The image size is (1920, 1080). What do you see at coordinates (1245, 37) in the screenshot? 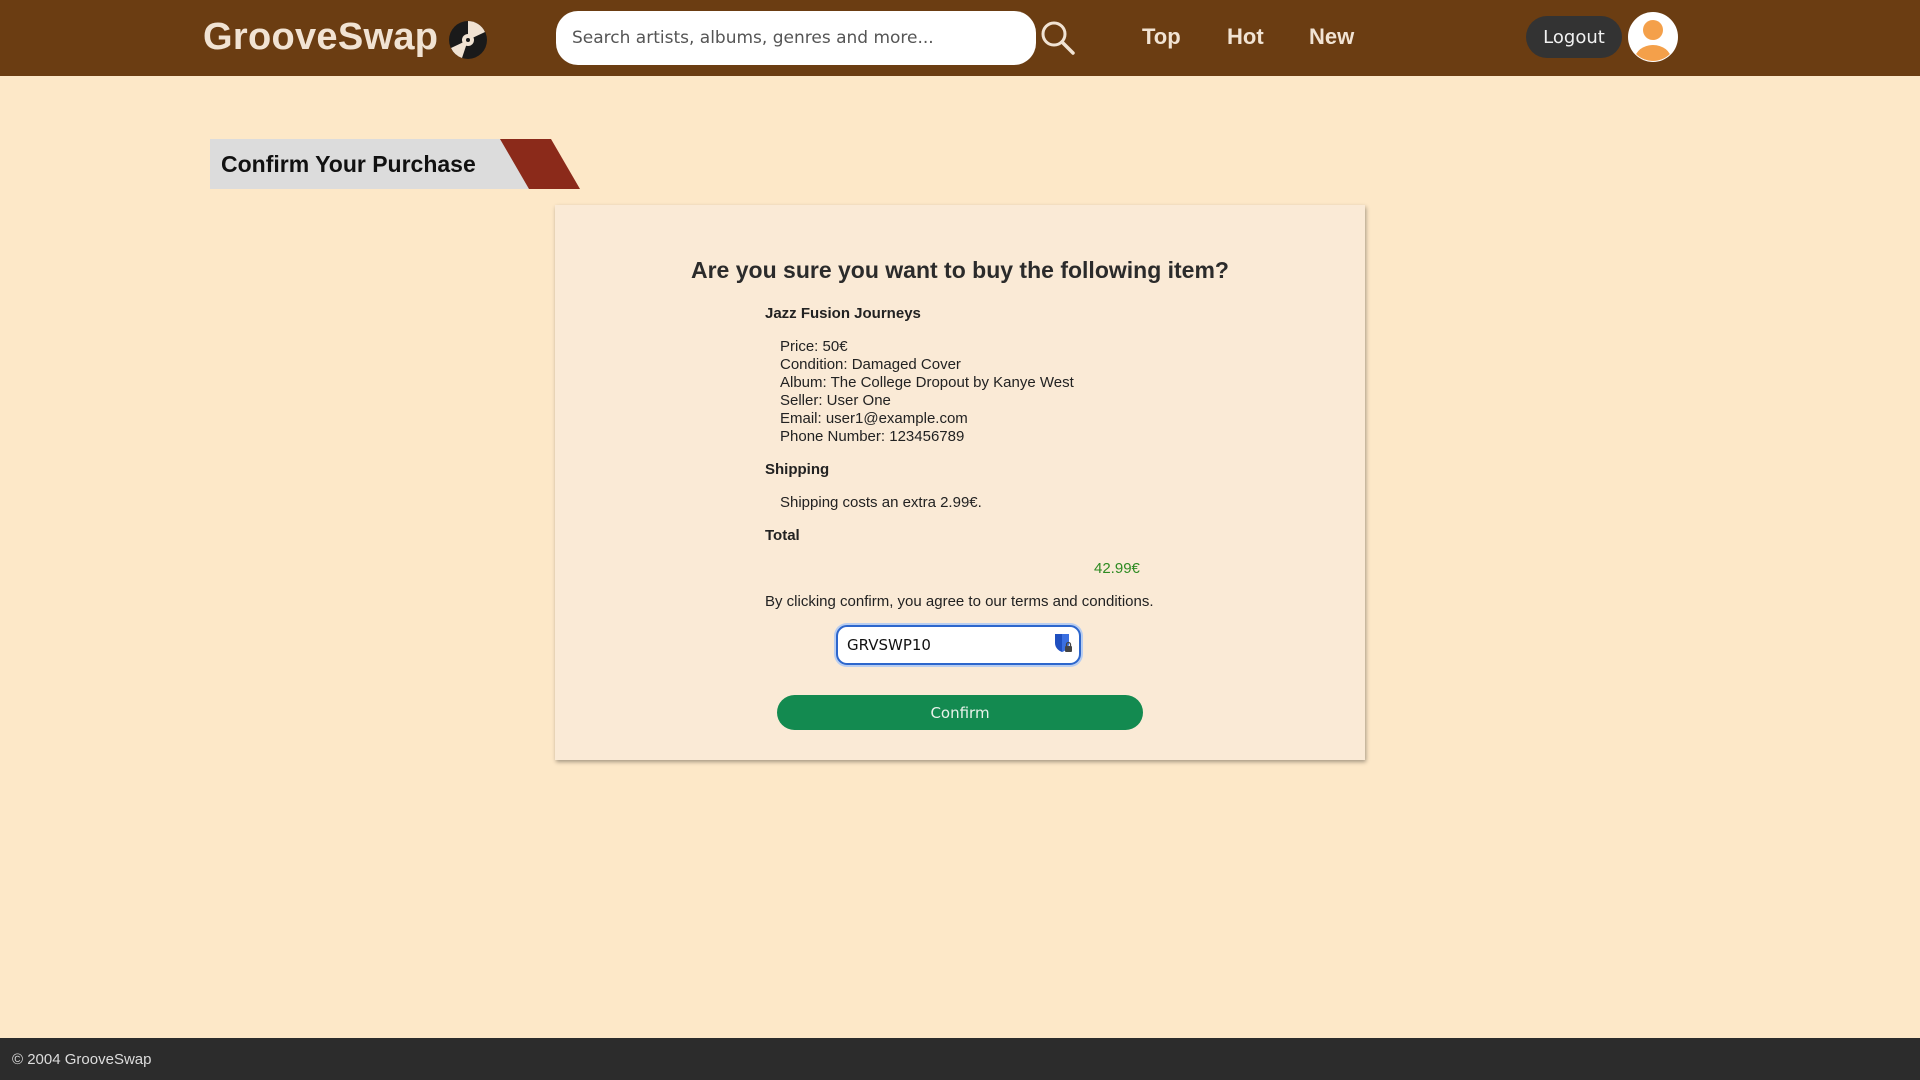
I see `nav-link-hot: Hot` at bounding box center [1245, 37].